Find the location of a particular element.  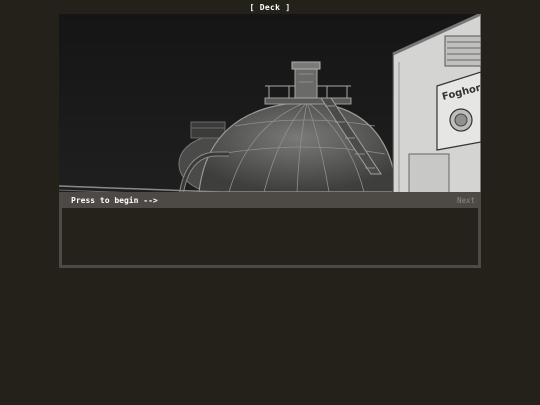

location-title: [ Deck ] is located at coordinates (270, 7).